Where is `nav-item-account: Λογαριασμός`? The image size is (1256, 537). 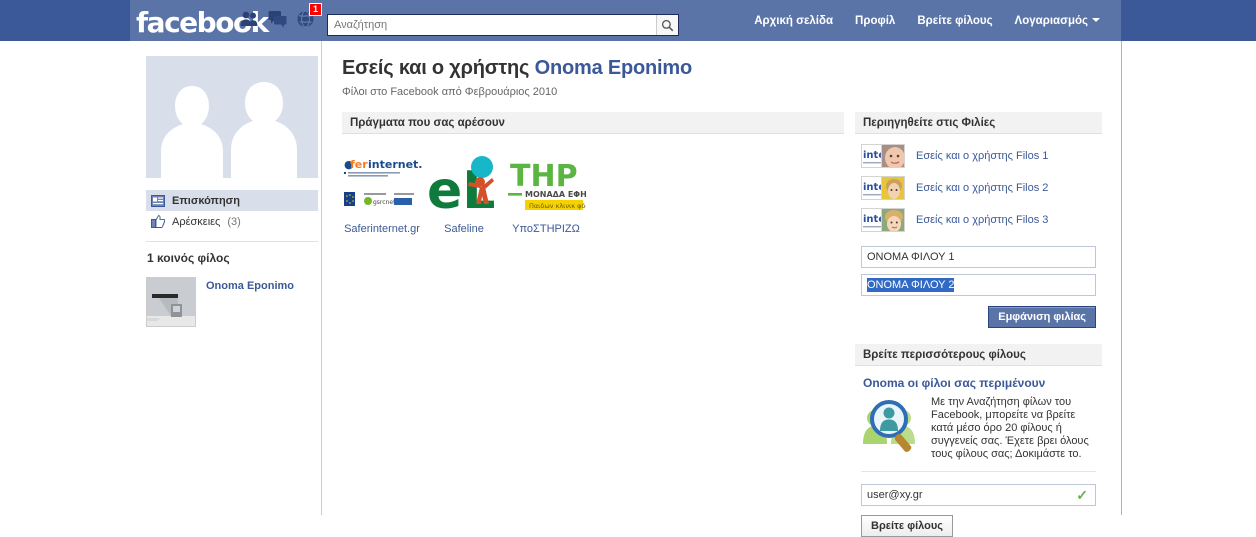 nav-item-account: Λογαριασμός is located at coordinates (1057, 21).